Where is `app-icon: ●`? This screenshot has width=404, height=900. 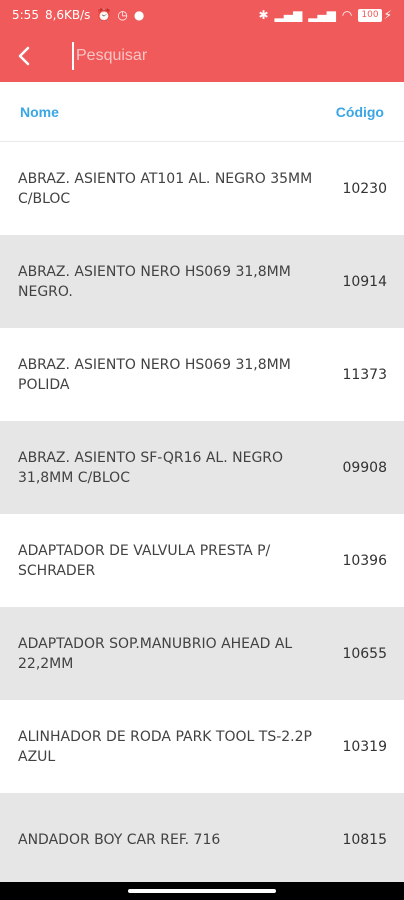
app-icon: ● is located at coordinates (139, 15).